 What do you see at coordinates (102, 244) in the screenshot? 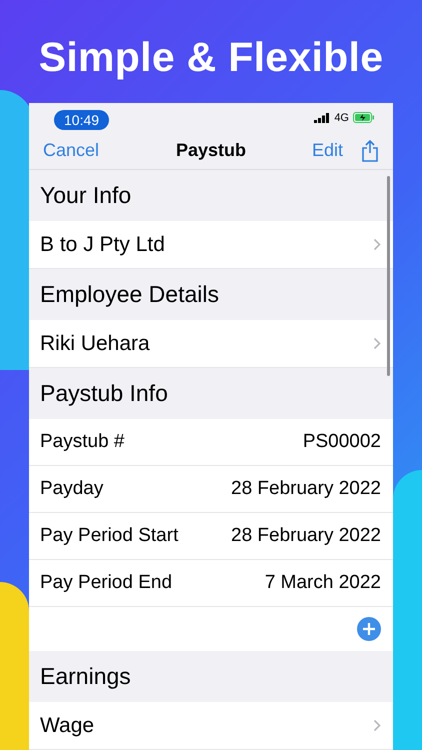
I see `row-label: B to J Pty Ltd` at bounding box center [102, 244].